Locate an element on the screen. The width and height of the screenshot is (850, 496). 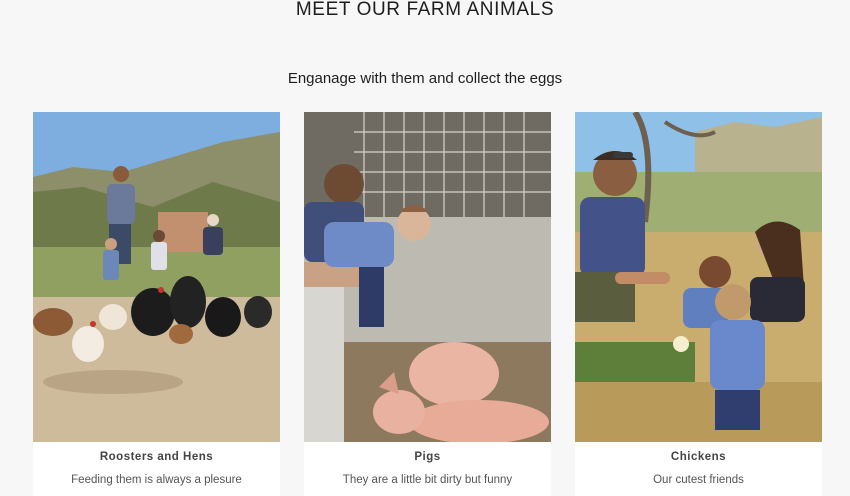
card-title: Chickens is located at coordinates (698, 457).